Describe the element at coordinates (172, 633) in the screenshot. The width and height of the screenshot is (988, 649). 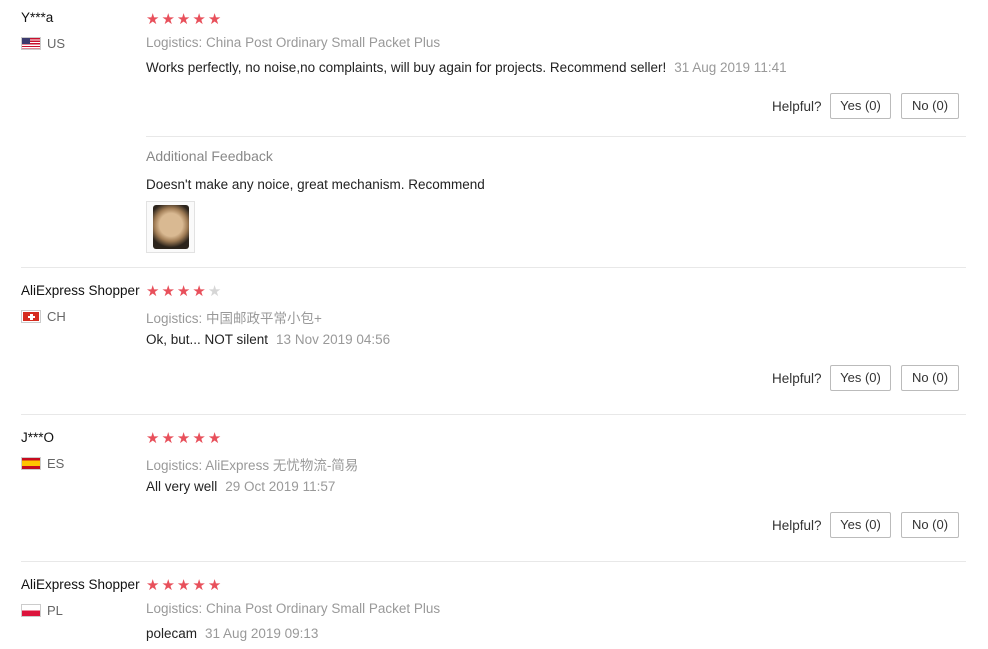
I see `review-text: polecam` at that location.